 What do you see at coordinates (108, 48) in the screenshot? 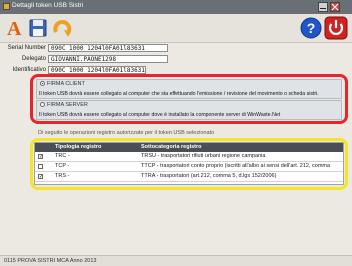
I see `serial-number-field: 090C 1000 1204l0FA01l83631` at bounding box center [108, 48].